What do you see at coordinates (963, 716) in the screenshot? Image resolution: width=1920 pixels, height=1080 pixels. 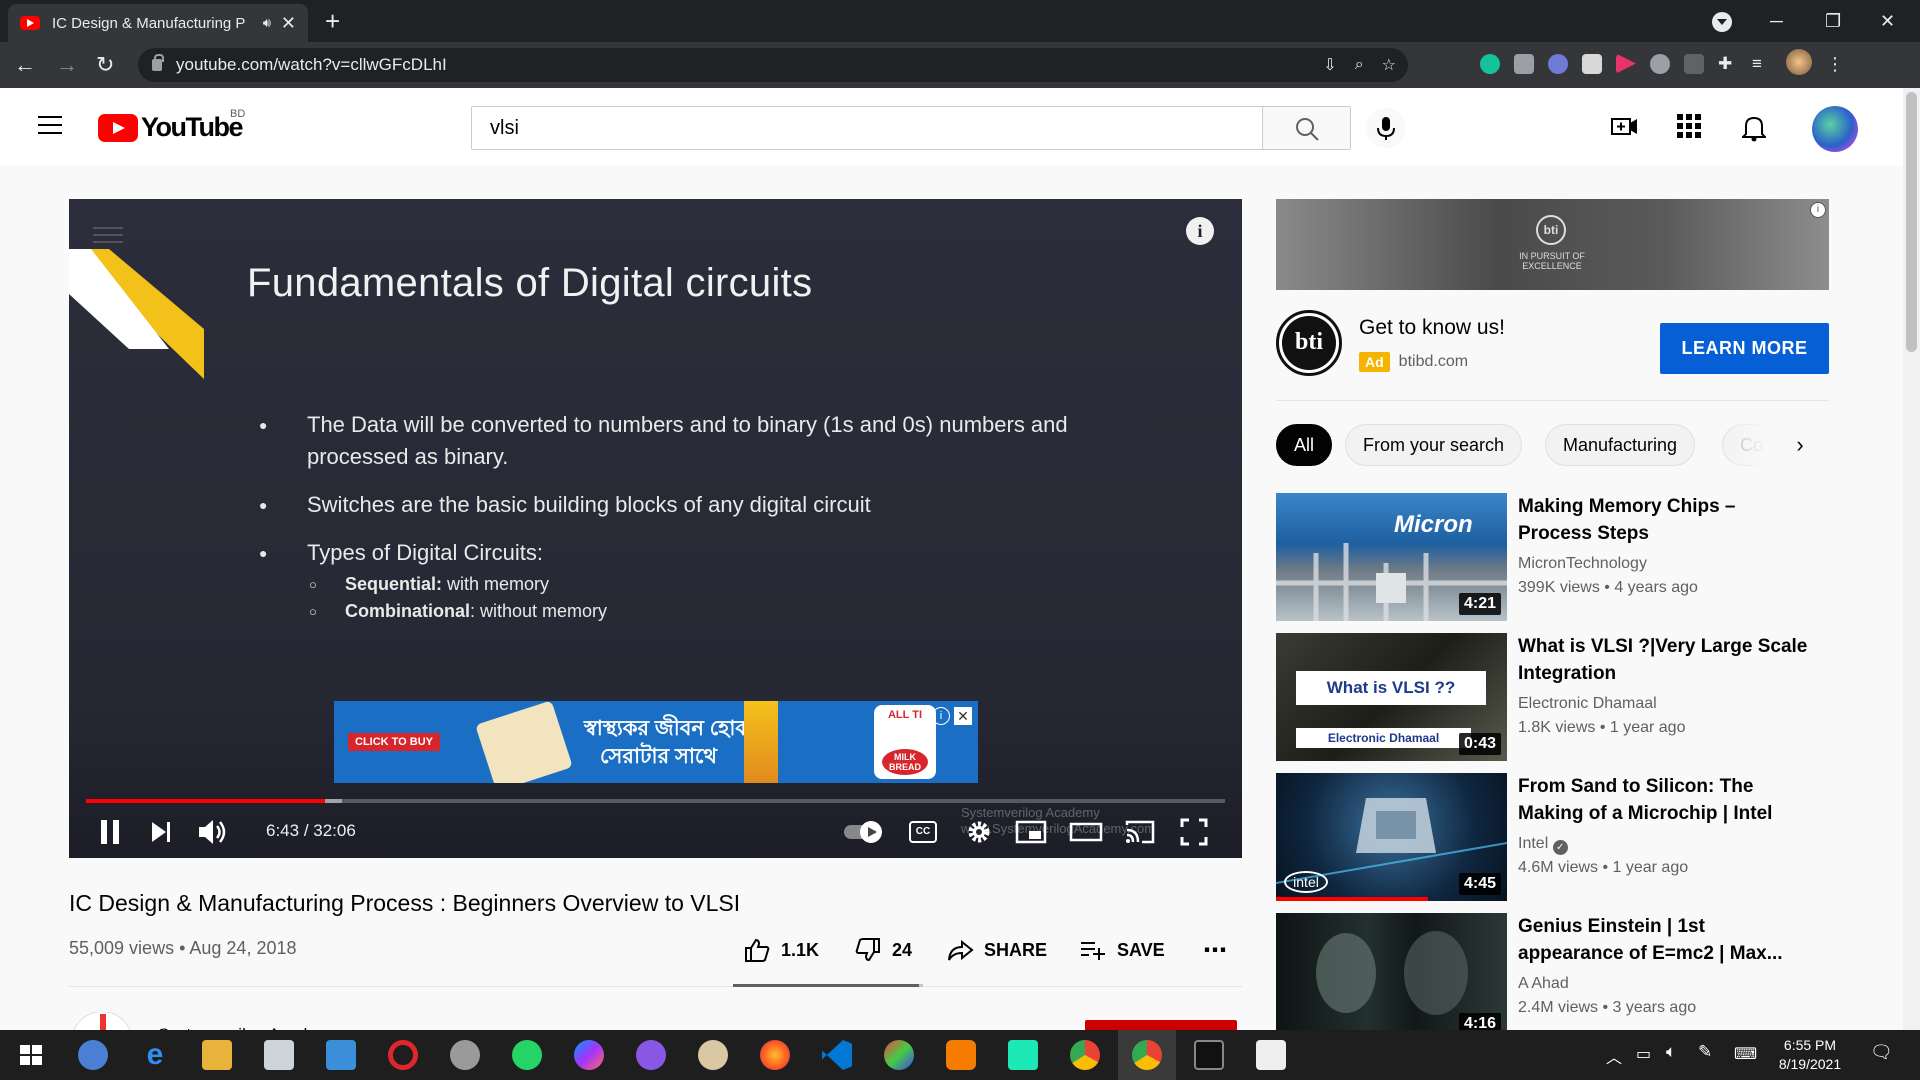 I see `overlay-ad-close-icon: ✕` at bounding box center [963, 716].